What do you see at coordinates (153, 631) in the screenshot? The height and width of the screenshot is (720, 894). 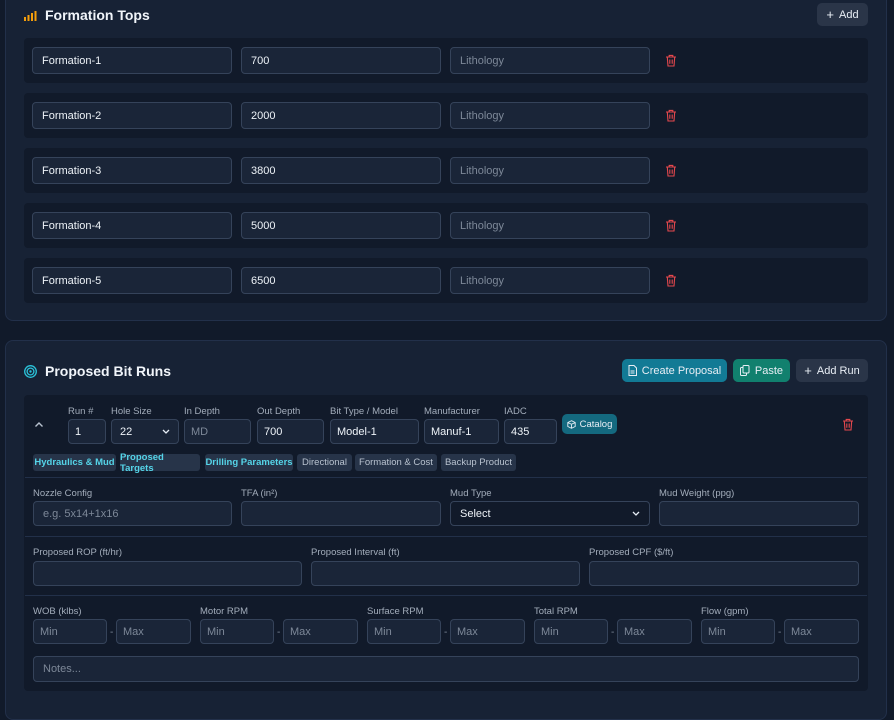 I see `wob-max-input: Max` at bounding box center [153, 631].